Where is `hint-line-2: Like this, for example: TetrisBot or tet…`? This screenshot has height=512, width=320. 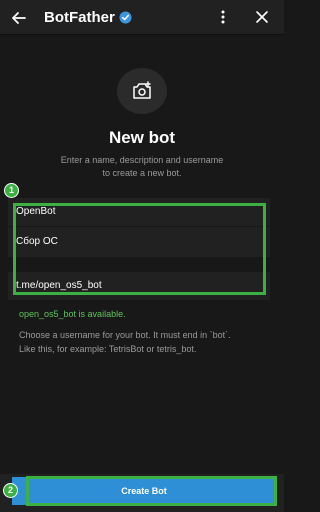
hint-line-2: Like this, for example: TetrisBot or tet… is located at coordinates (108, 349).